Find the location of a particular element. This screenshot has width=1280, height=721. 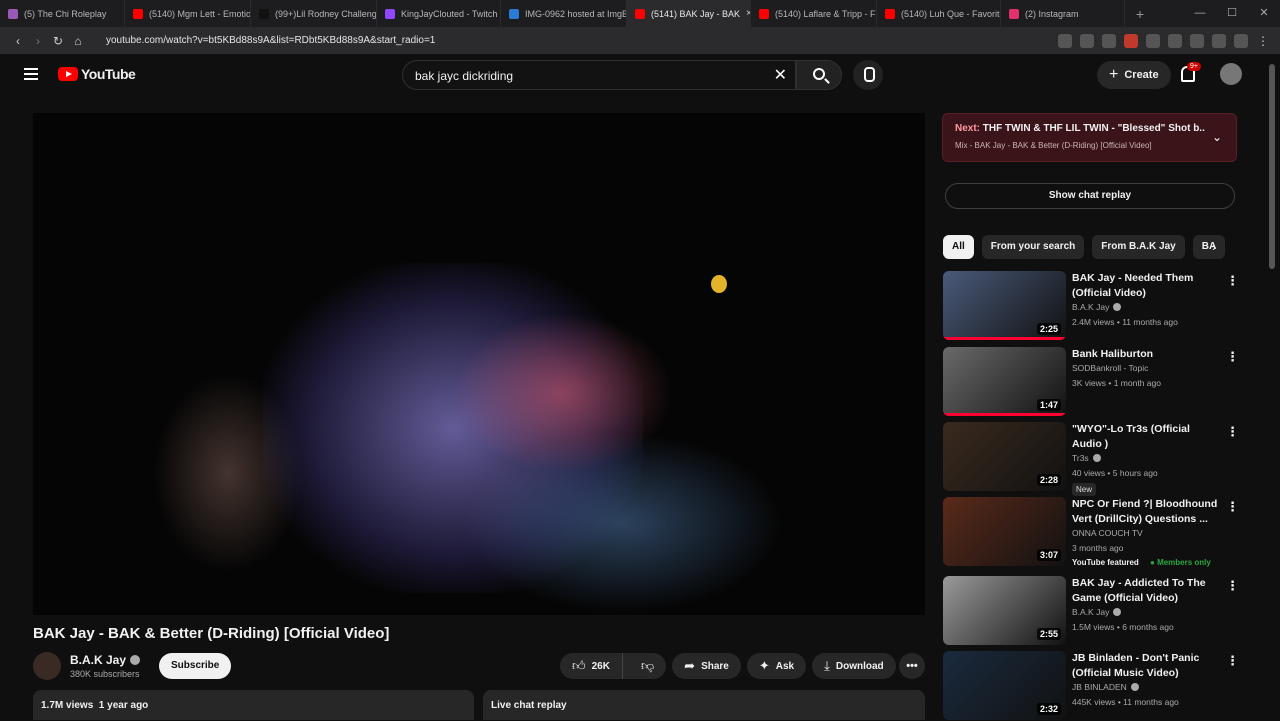

new-tab-button: + is located at coordinates (1140, 14).